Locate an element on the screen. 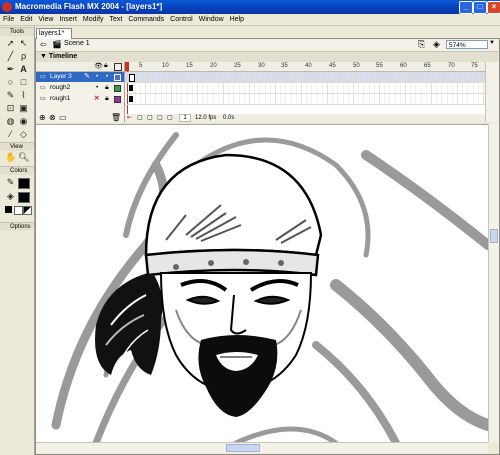 This screenshot has width=500, height=455. layer-row-rough1: ▭ rough1 ✕ 🔒︎ is located at coordinates (80, 99).